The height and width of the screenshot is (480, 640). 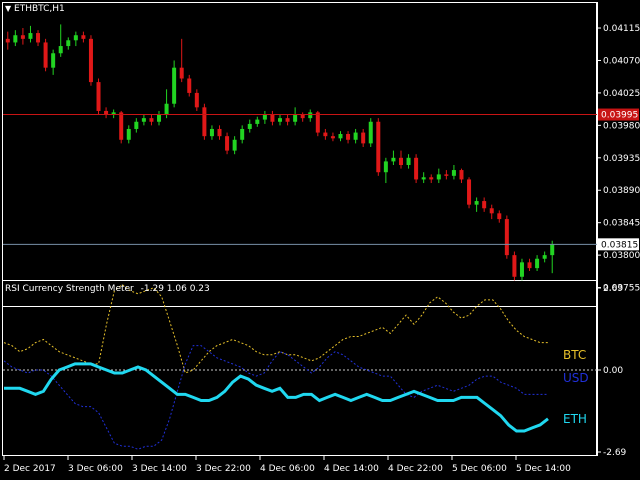 What do you see at coordinates (621, 94) in the screenshot?
I see `price-tick-label: 0.04025` at bounding box center [621, 94].